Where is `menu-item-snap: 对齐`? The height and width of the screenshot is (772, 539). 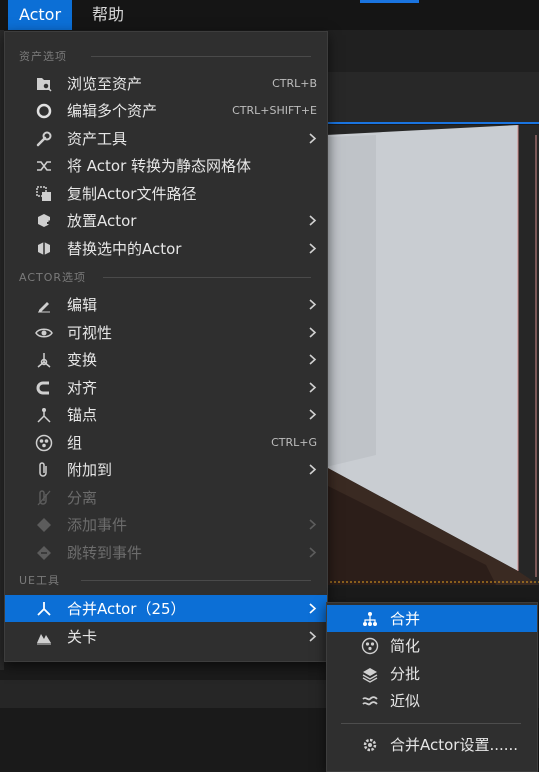
menu-item-snap: 对齐 is located at coordinates (166, 387).